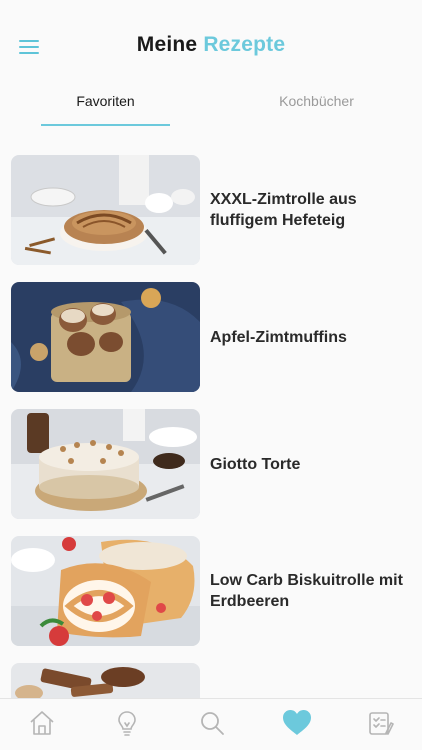 Image resolution: width=422 pixels, height=750 pixels. I want to click on page-title: Meine Rezepte, so click(211, 45).